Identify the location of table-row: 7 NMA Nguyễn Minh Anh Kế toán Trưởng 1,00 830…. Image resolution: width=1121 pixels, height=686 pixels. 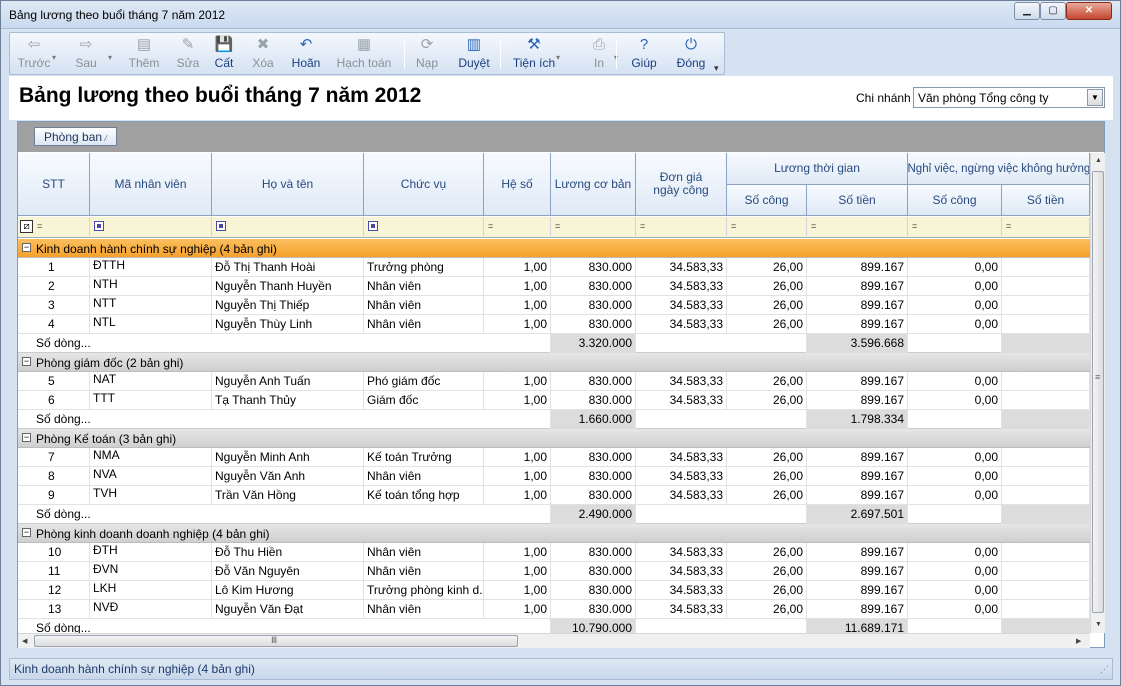
(554, 457).